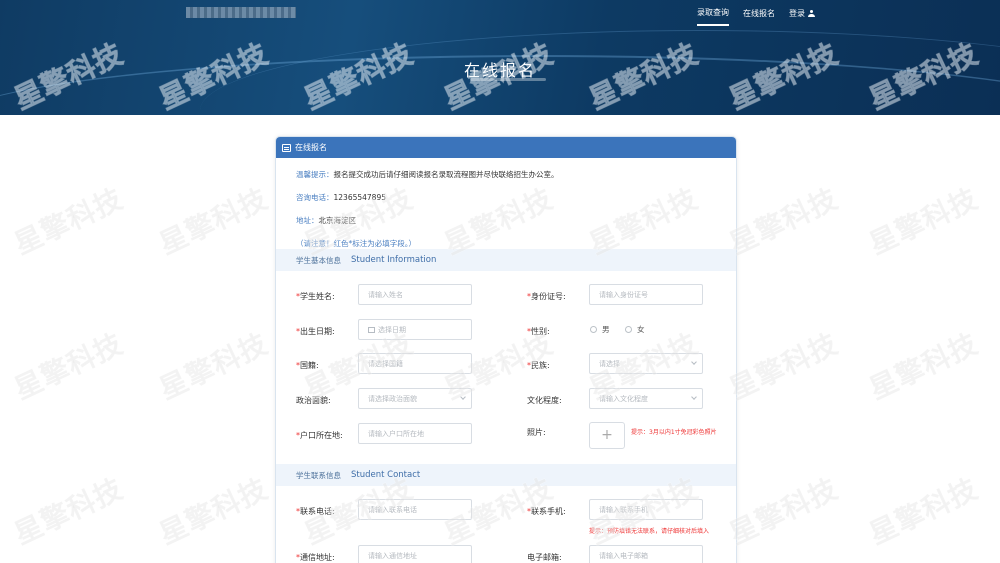 Image resolution: width=1000 pixels, height=563 pixels. What do you see at coordinates (811, 13) in the screenshot?
I see `user-icon` at bounding box center [811, 13].